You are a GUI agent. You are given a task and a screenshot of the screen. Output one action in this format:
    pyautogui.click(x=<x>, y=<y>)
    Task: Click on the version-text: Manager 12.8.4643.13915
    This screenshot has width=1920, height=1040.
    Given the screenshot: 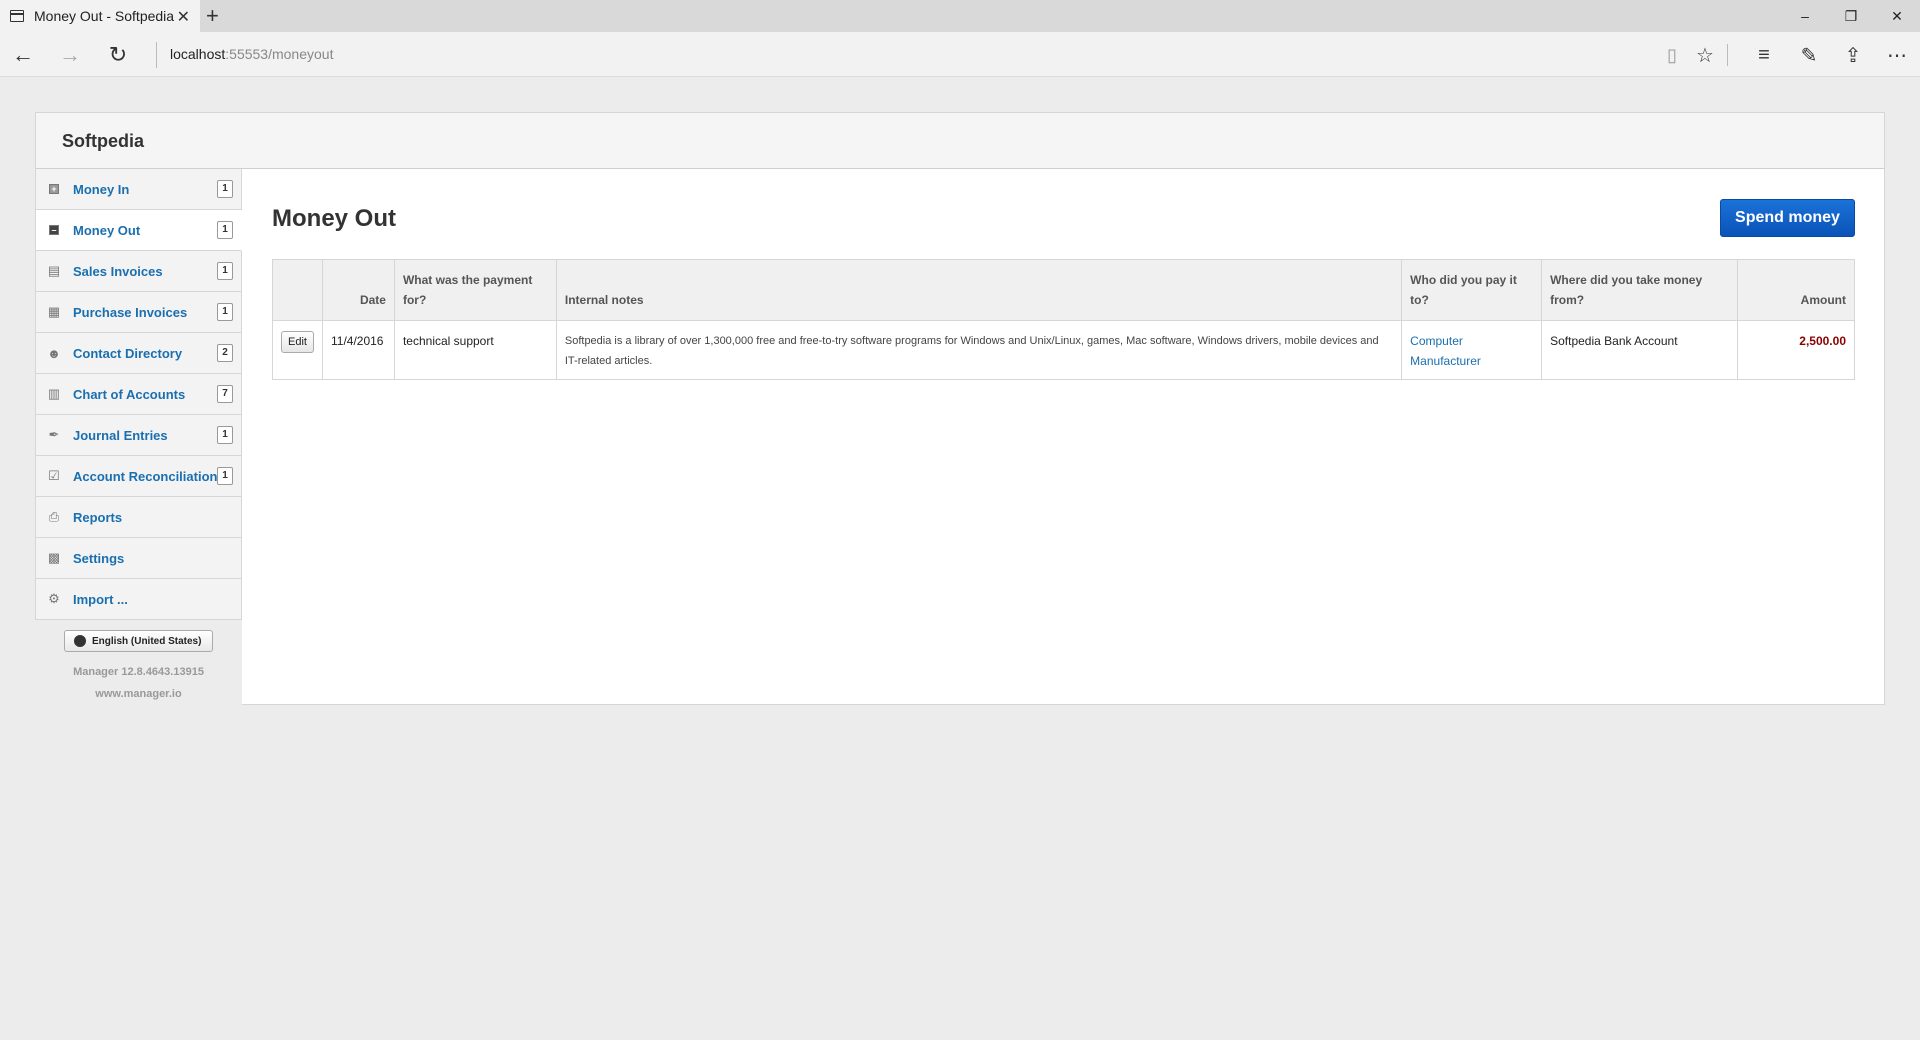 What is the action you would take?
    pyautogui.click(x=138, y=672)
    